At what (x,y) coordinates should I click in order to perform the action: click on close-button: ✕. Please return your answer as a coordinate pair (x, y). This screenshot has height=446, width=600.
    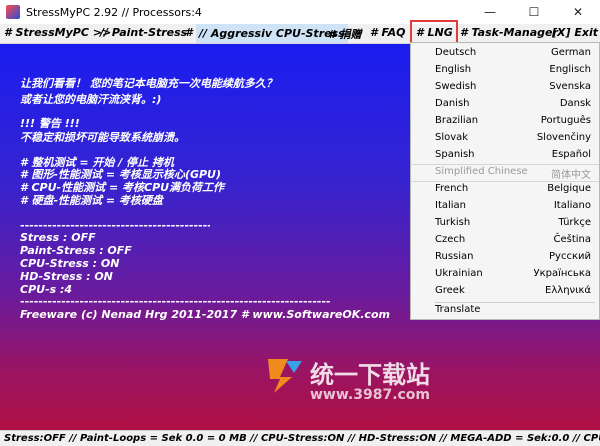
    Looking at the image, I should click on (578, 12).